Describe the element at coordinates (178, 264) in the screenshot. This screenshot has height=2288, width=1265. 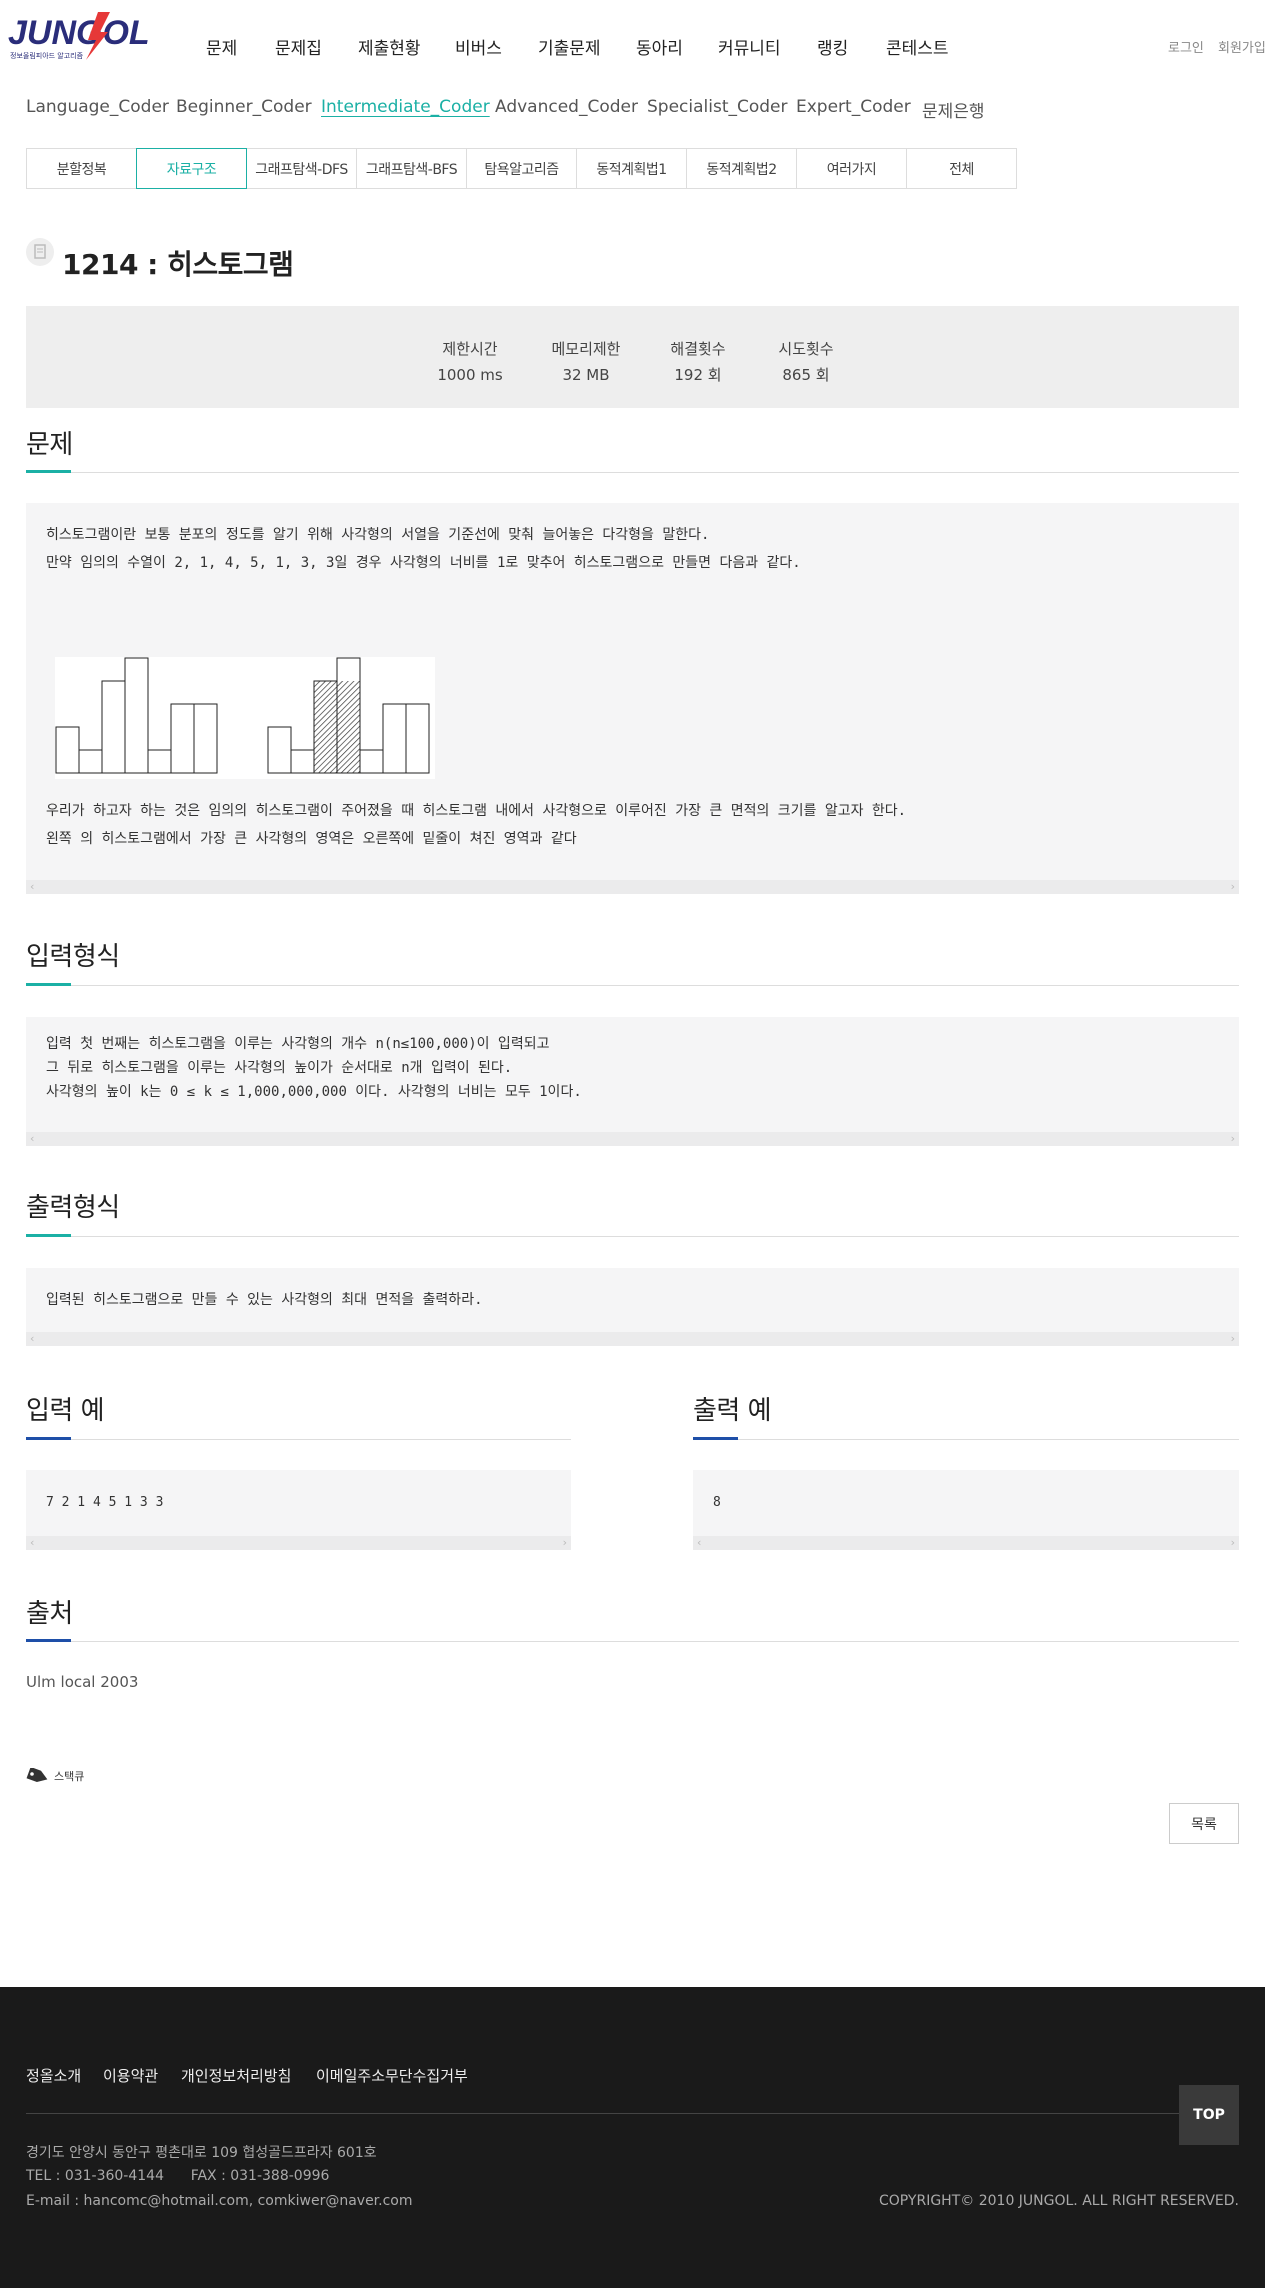
I see `problem-title: 1214 : 히스토그램` at that location.